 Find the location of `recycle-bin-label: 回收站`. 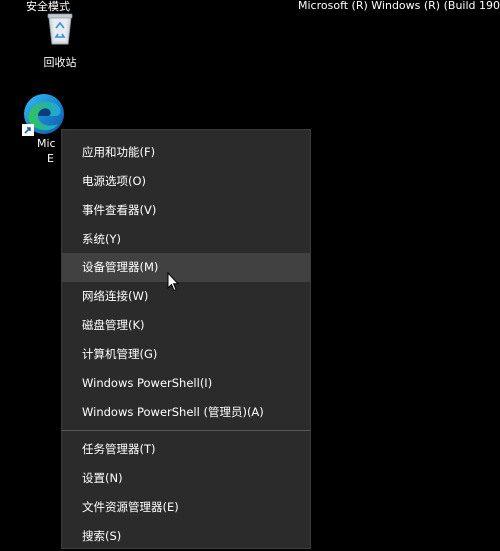

recycle-bin-label: 回收站 is located at coordinates (60, 62).